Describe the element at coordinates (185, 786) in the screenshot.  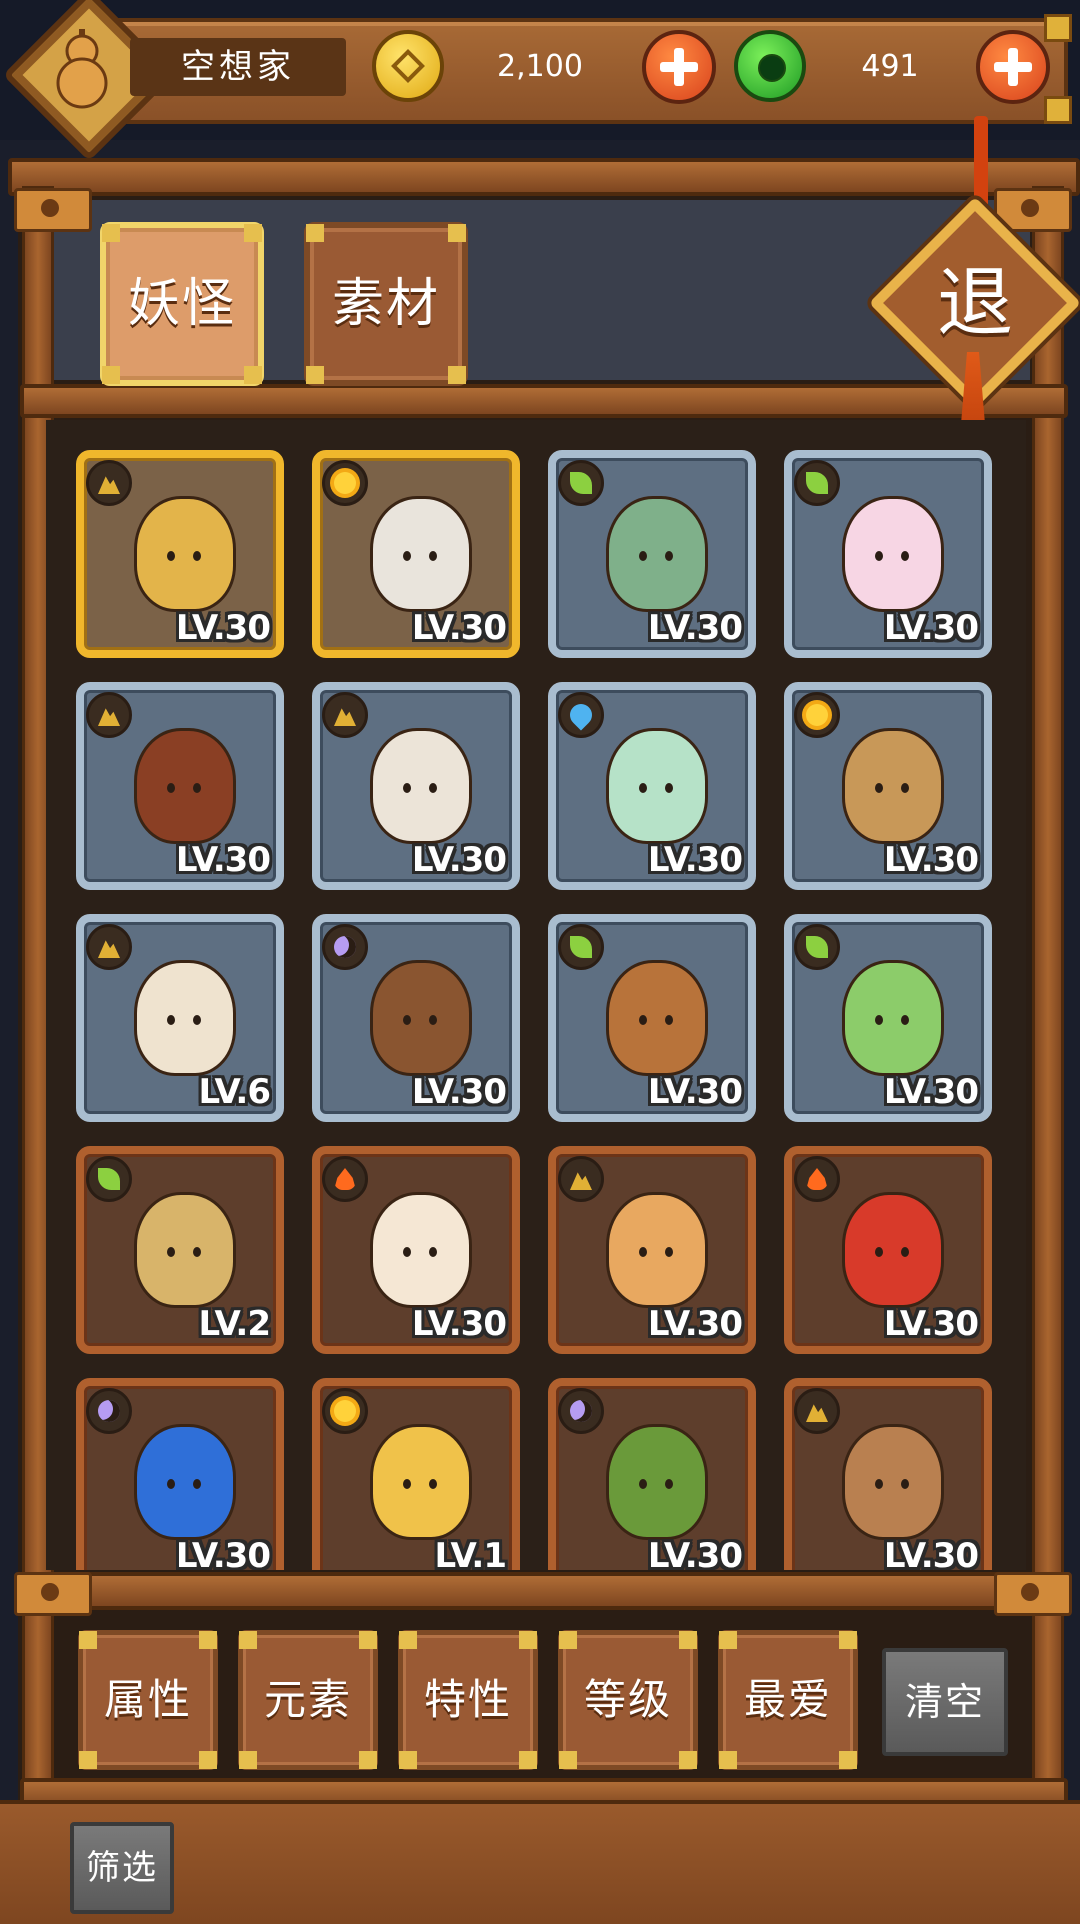
I see `clay-bell-icon` at that location.